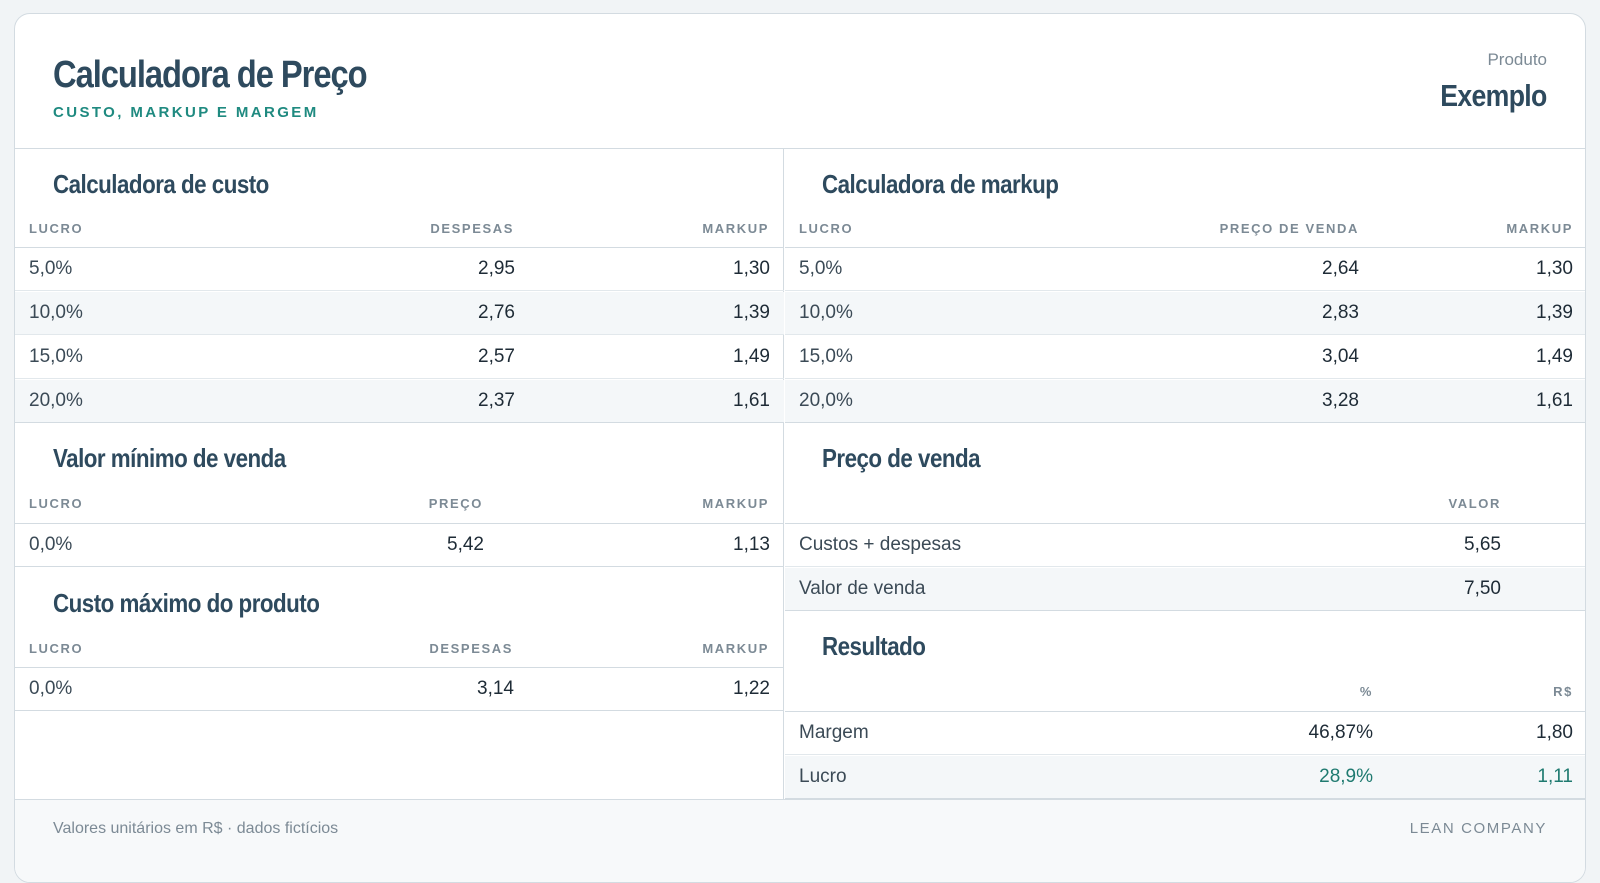 The height and width of the screenshot is (883, 1600). I want to click on percent-cell: 46,87%, so click(1340, 732).